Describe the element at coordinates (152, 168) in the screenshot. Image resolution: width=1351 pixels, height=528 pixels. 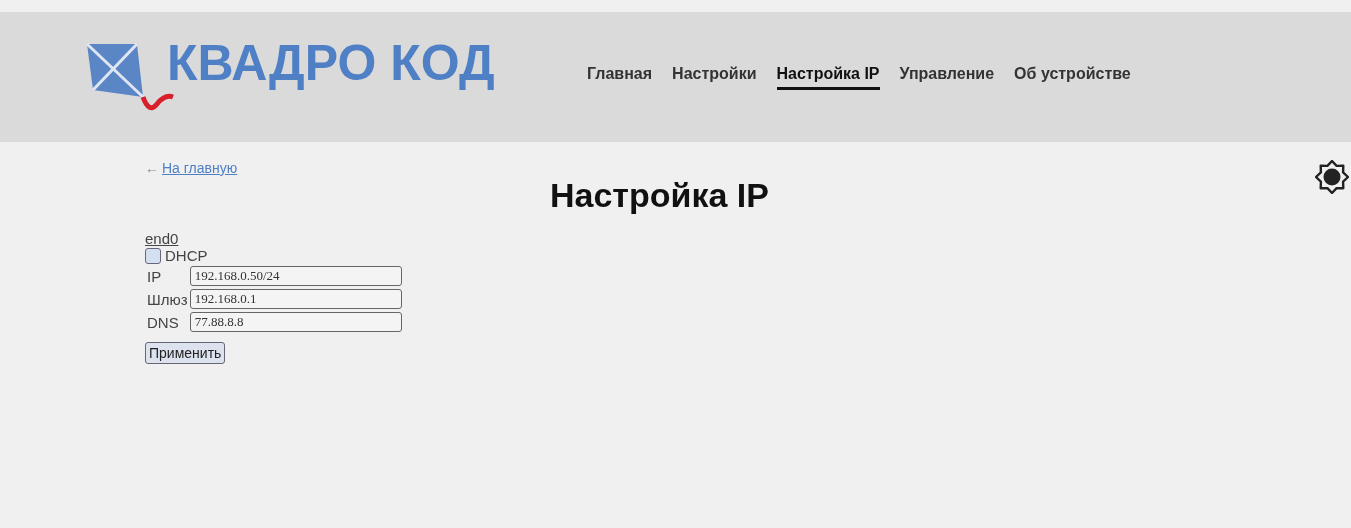
I see `back-arrow: ←` at that location.